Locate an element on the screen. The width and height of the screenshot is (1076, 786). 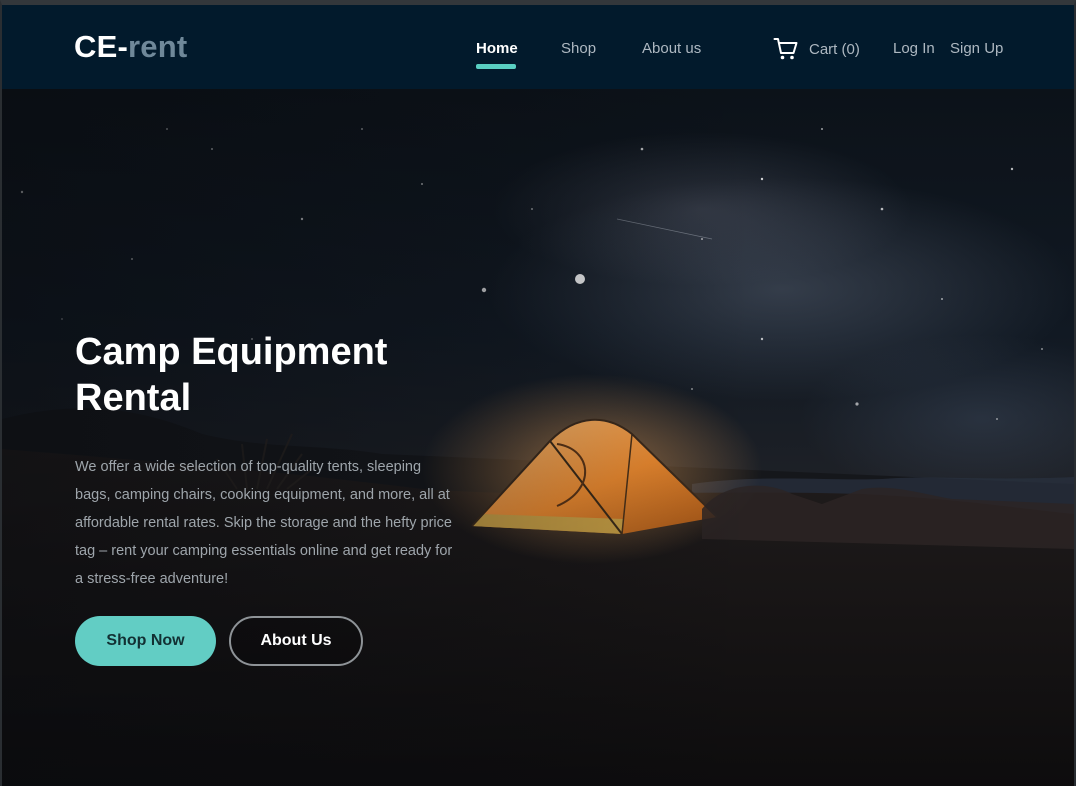
cart-label: Cart (0) is located at coordinates (834, 49).